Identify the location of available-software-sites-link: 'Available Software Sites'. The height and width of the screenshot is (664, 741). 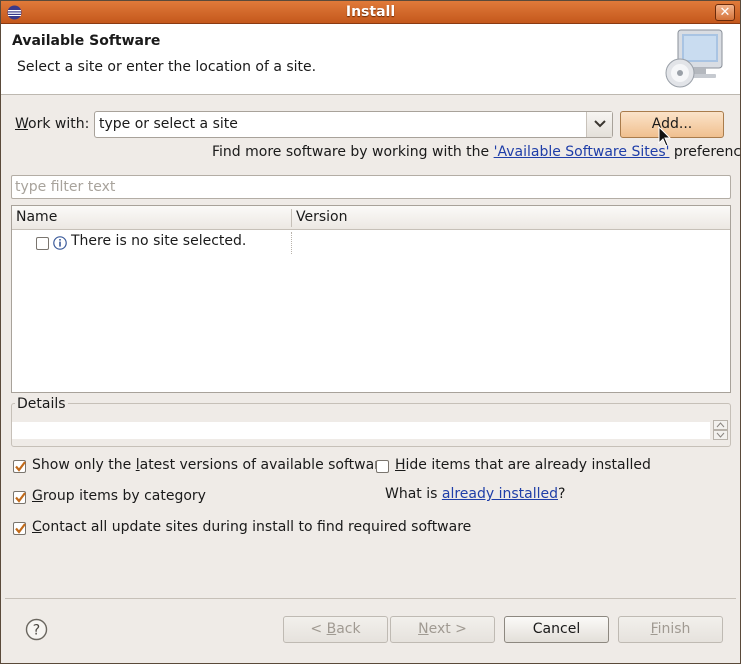
(582, 152).